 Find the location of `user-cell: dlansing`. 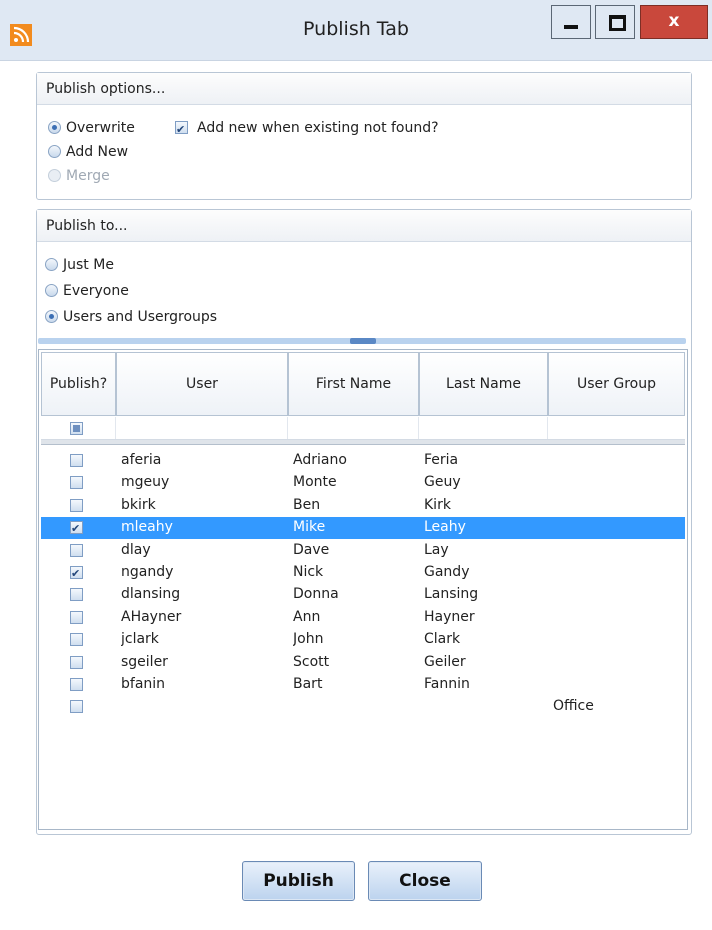

user-cell: dlansing is located at coordinates (205, 595).